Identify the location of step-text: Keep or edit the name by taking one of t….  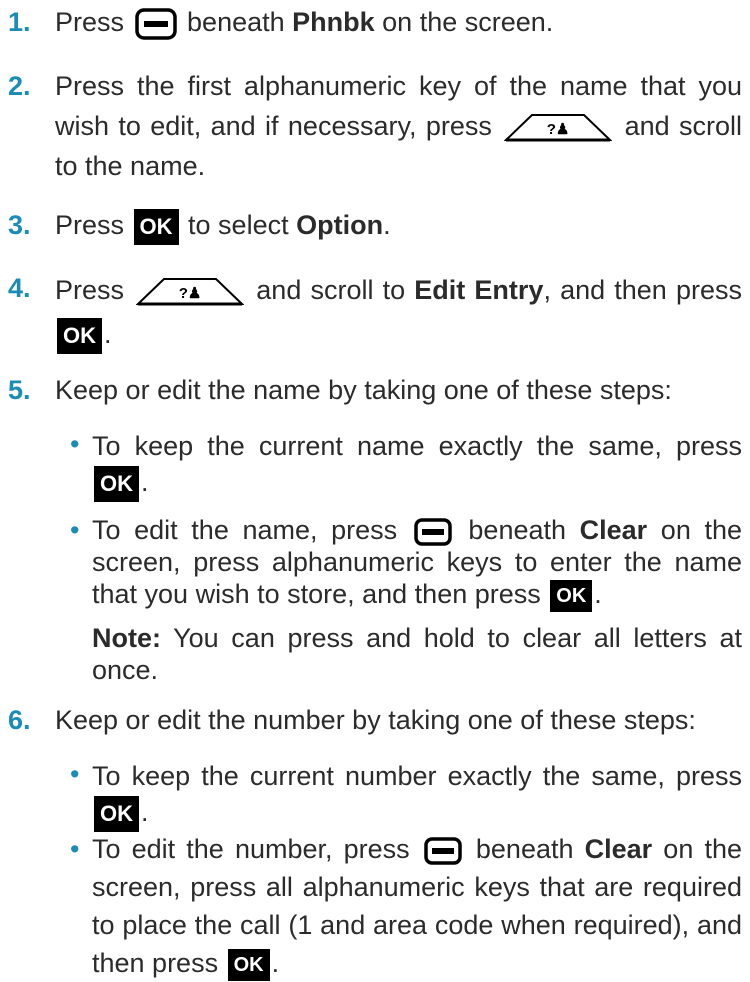
(363, 390).